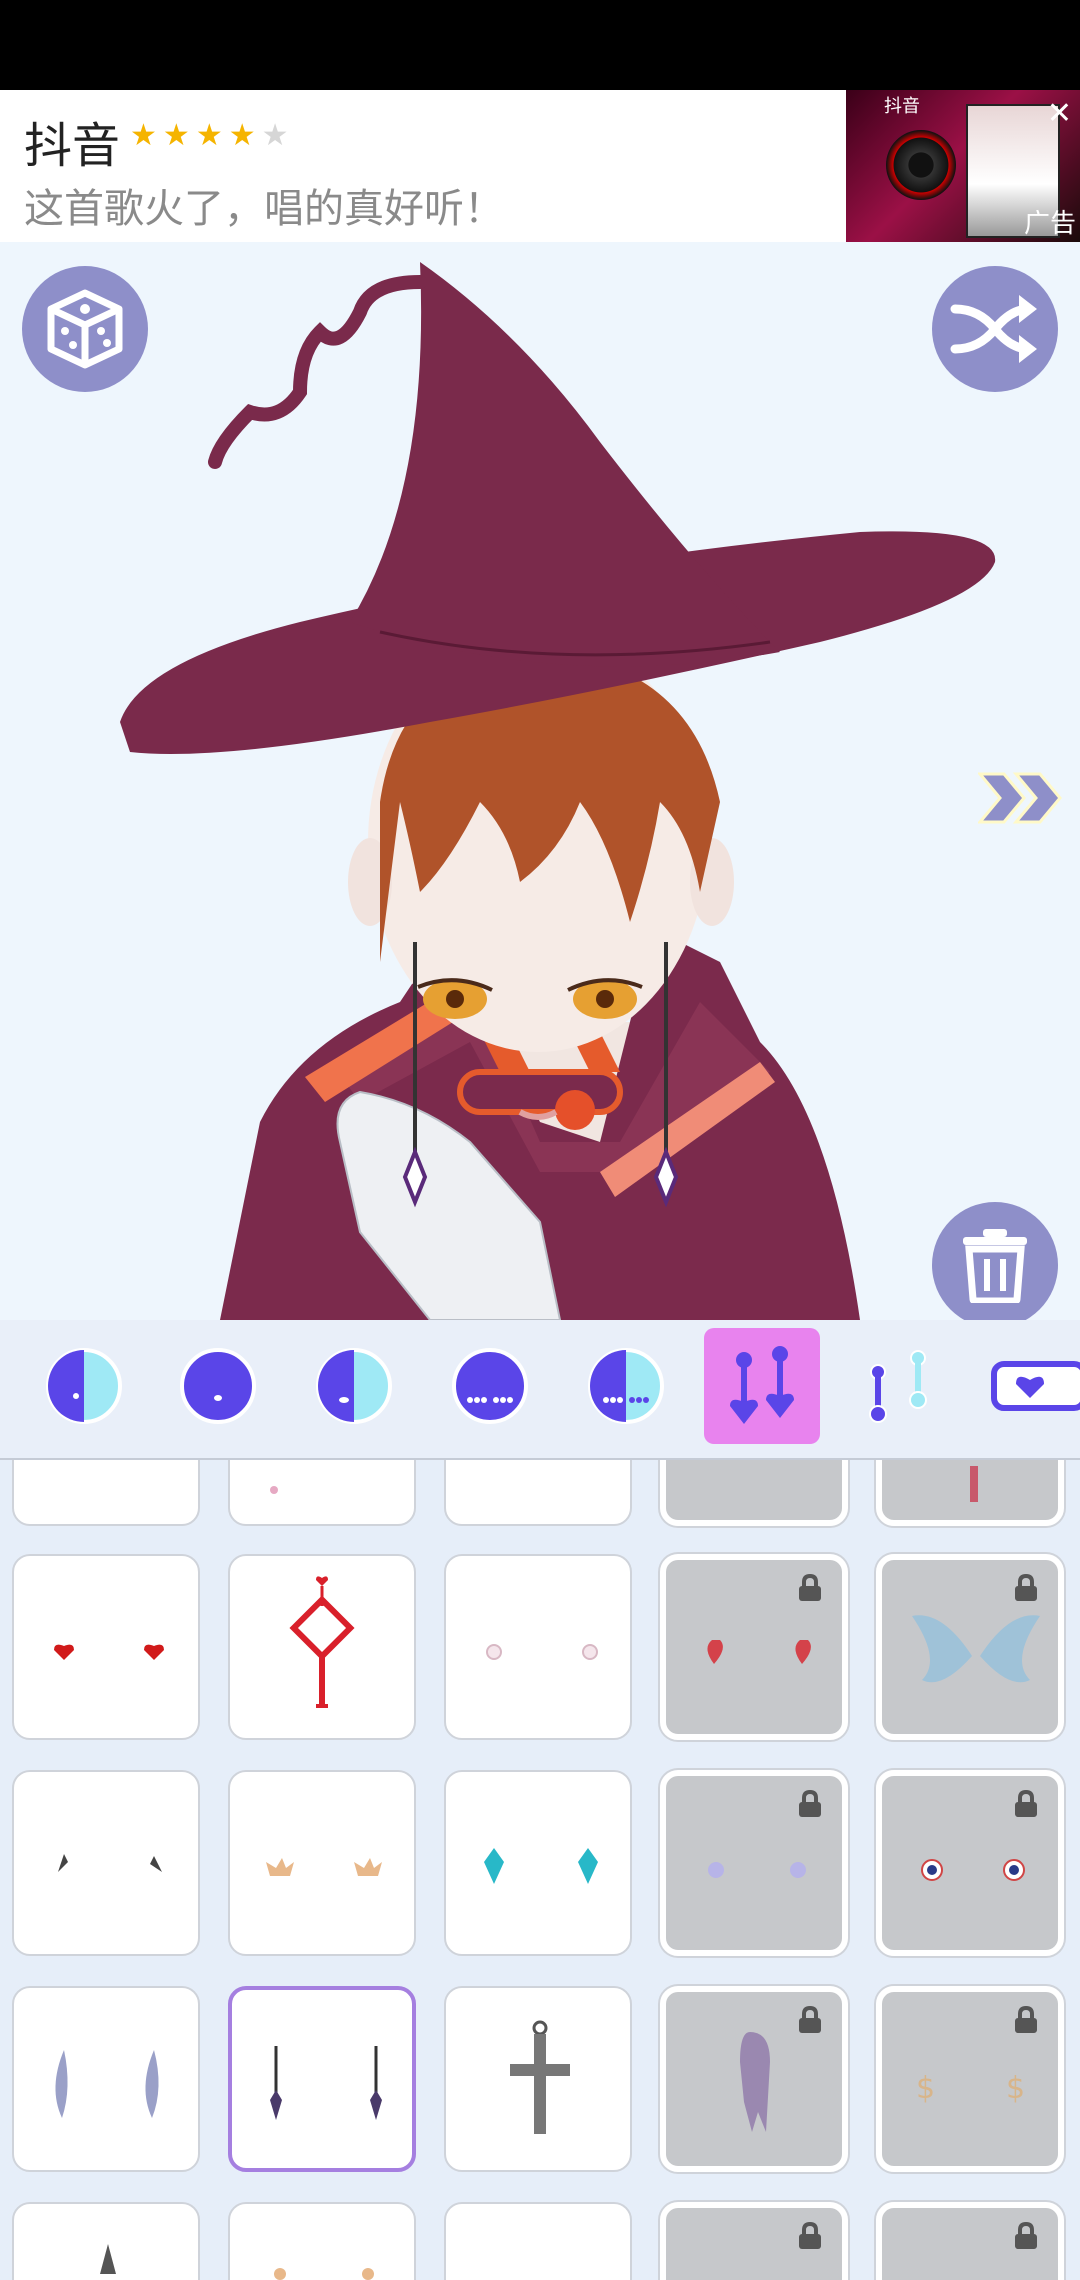 The image size is (1080, 2280). What do you see at coordinates (1049, 224) in the screenshot?
I see `ad-label: 广告` at bounding box center [1049, 224].